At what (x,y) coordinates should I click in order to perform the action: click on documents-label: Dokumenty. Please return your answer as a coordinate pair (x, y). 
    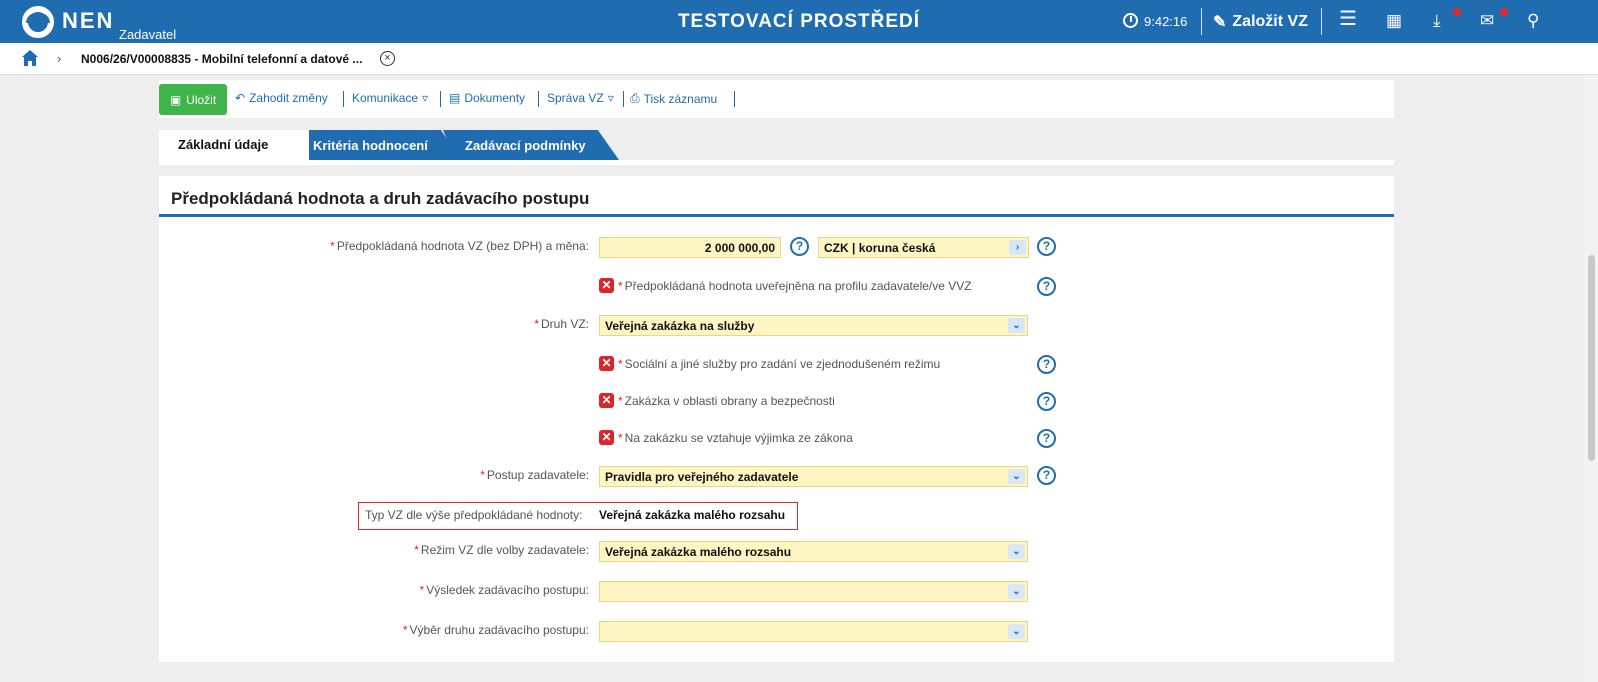
    Looking at the image, I should click on (495, 98).